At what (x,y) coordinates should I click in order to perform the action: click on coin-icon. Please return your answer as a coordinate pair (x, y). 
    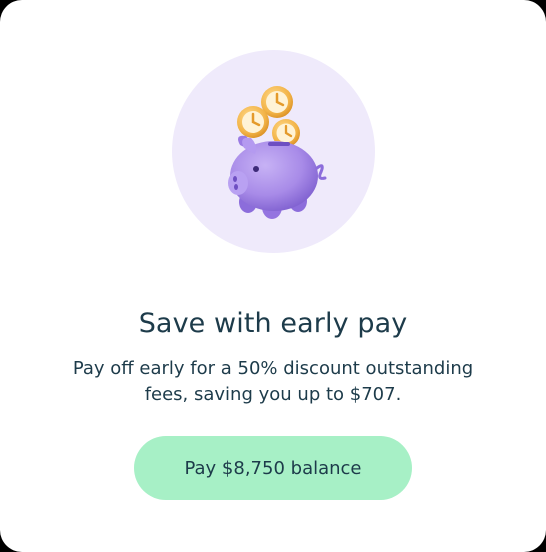
    Looking at the image, I should click on (253, 122).